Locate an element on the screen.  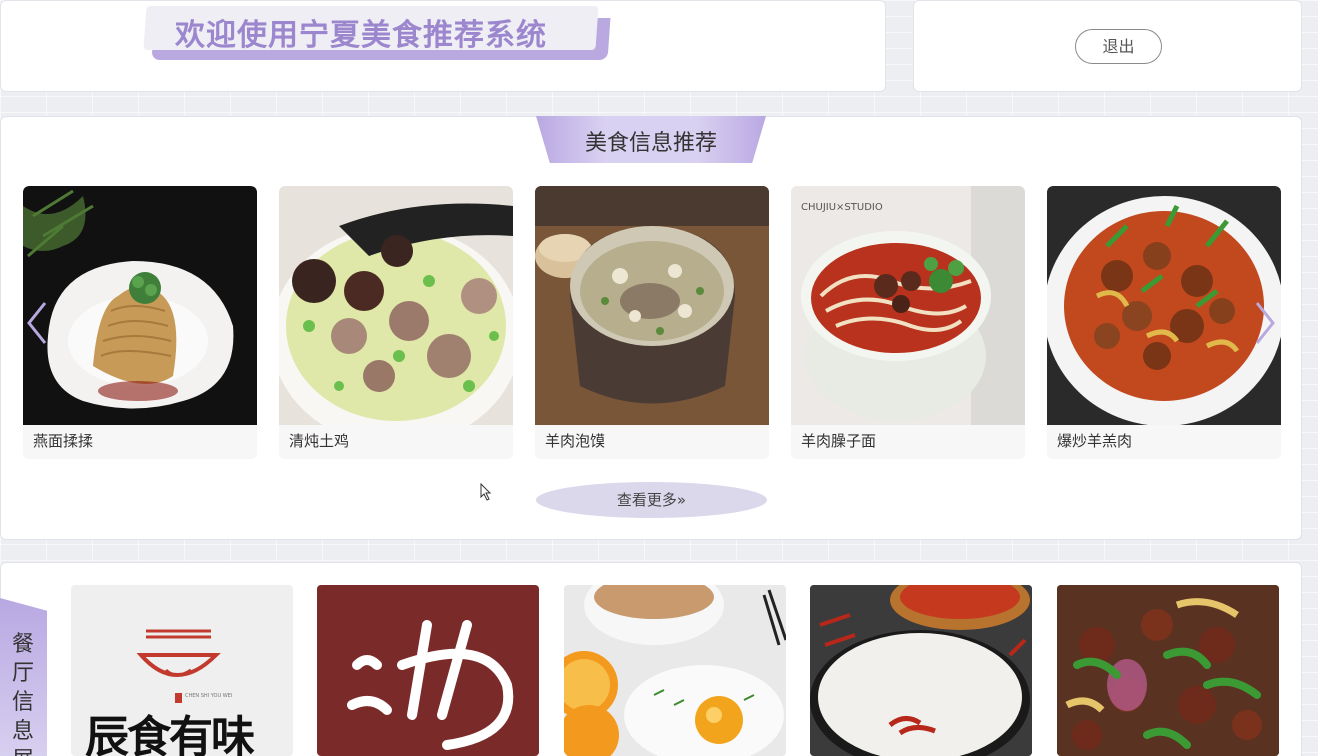
food-name: 羊肉臊子面 is located at coordinates (839, 441).